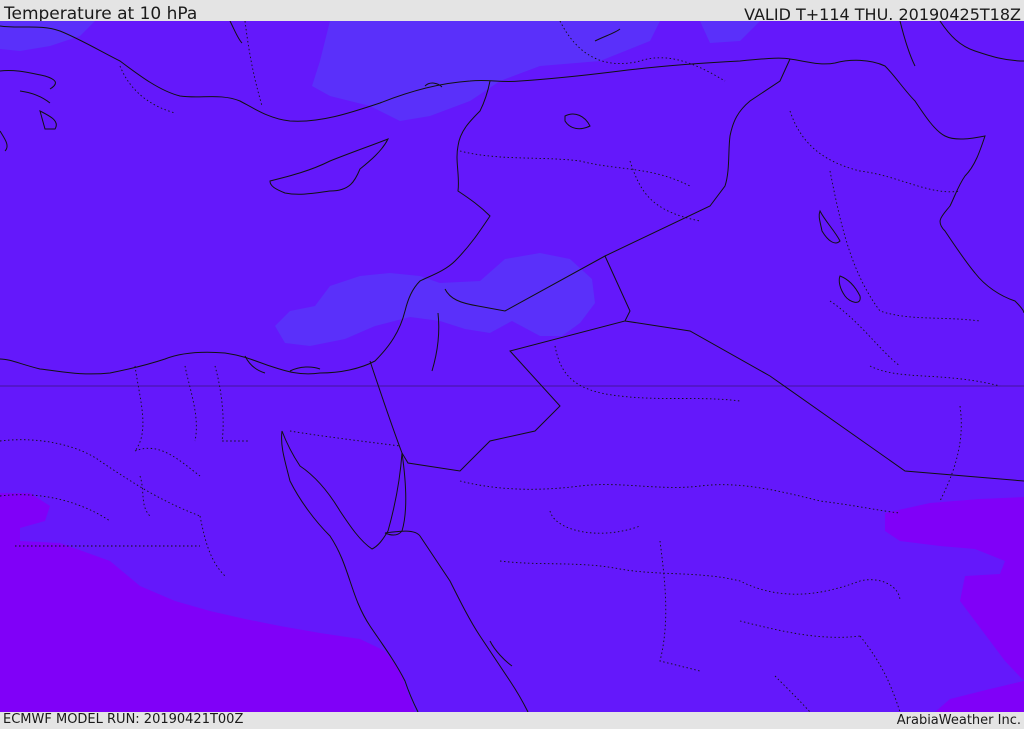 The height and width of the screenshot is (729, 1024). What do you see at coordinates (123, 719) in the screenshot?
I see `model-run-label: ECMWF MODEL RUN: 20190421T00Z` at bounding box center [123, 719].